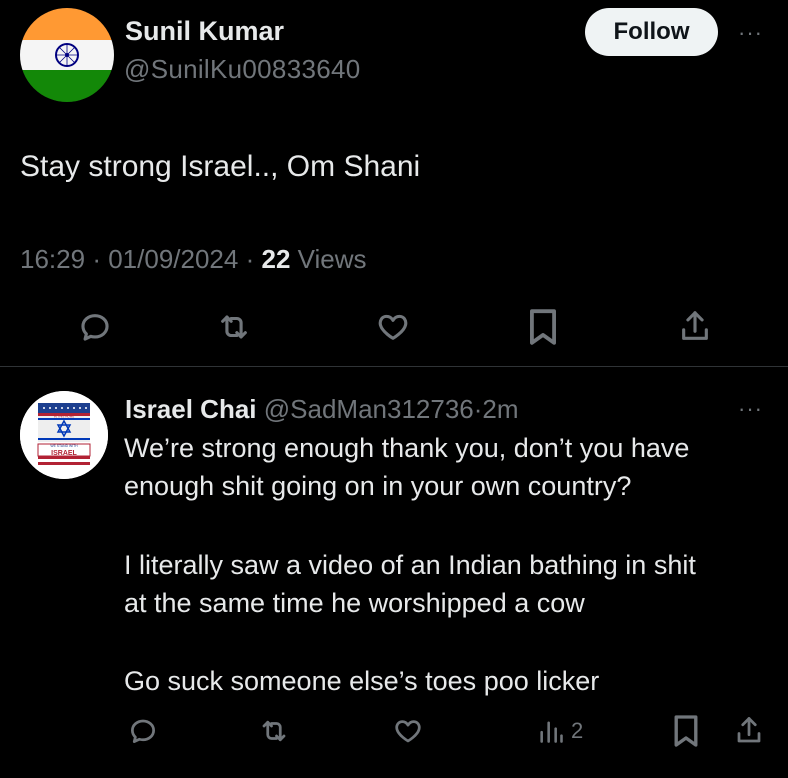 This screenshot has width=788, height=778. I want to click on reply-more-options-icon: ···, so click(750, 409).